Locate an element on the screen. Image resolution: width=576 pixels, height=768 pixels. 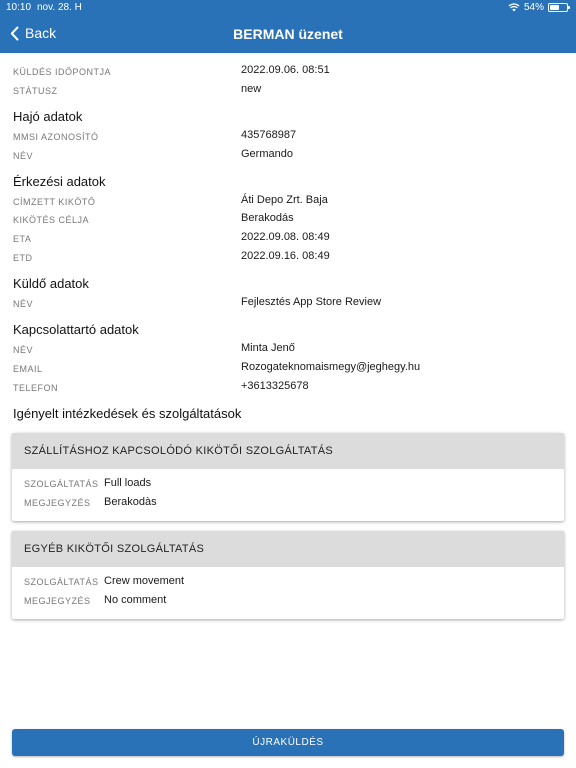
arrival-section-title: Érkezési adatok is located at coordinates (59, 181).